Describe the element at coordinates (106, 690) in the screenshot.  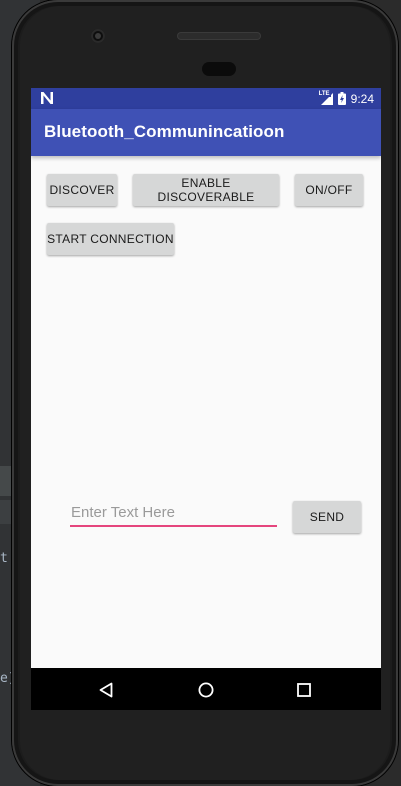
I see `back-icon` at that location.